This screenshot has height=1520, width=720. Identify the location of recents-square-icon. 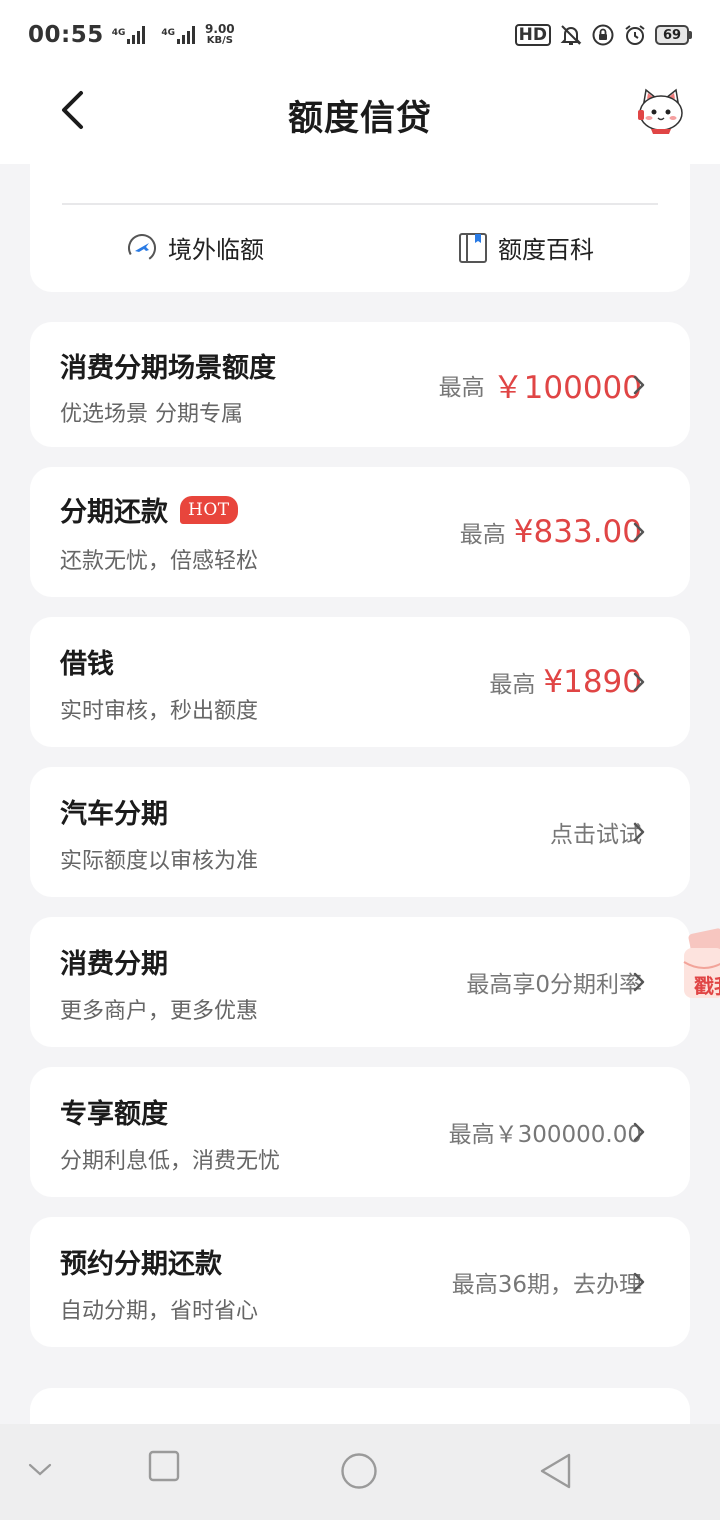
(164, 1466).